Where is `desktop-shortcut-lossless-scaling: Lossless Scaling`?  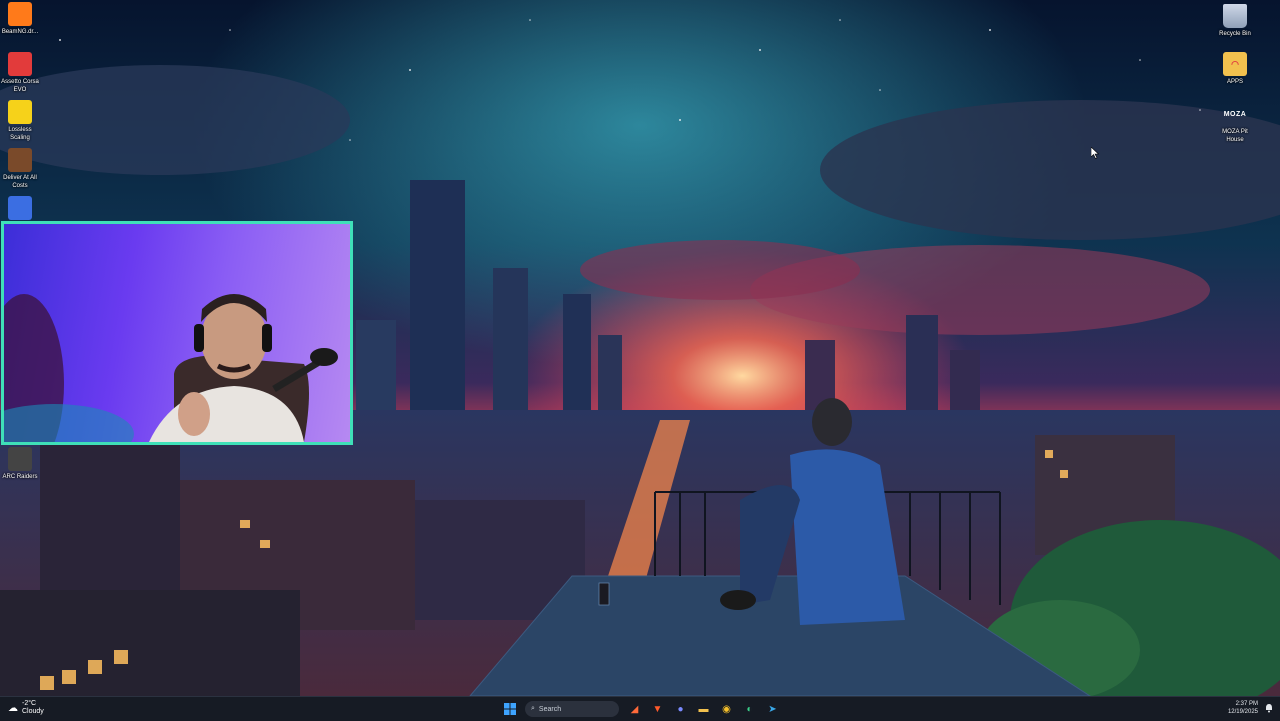 desktop-shortcut-lossless-scaling: Lossless Scaling is located at coordinates (20, 121).